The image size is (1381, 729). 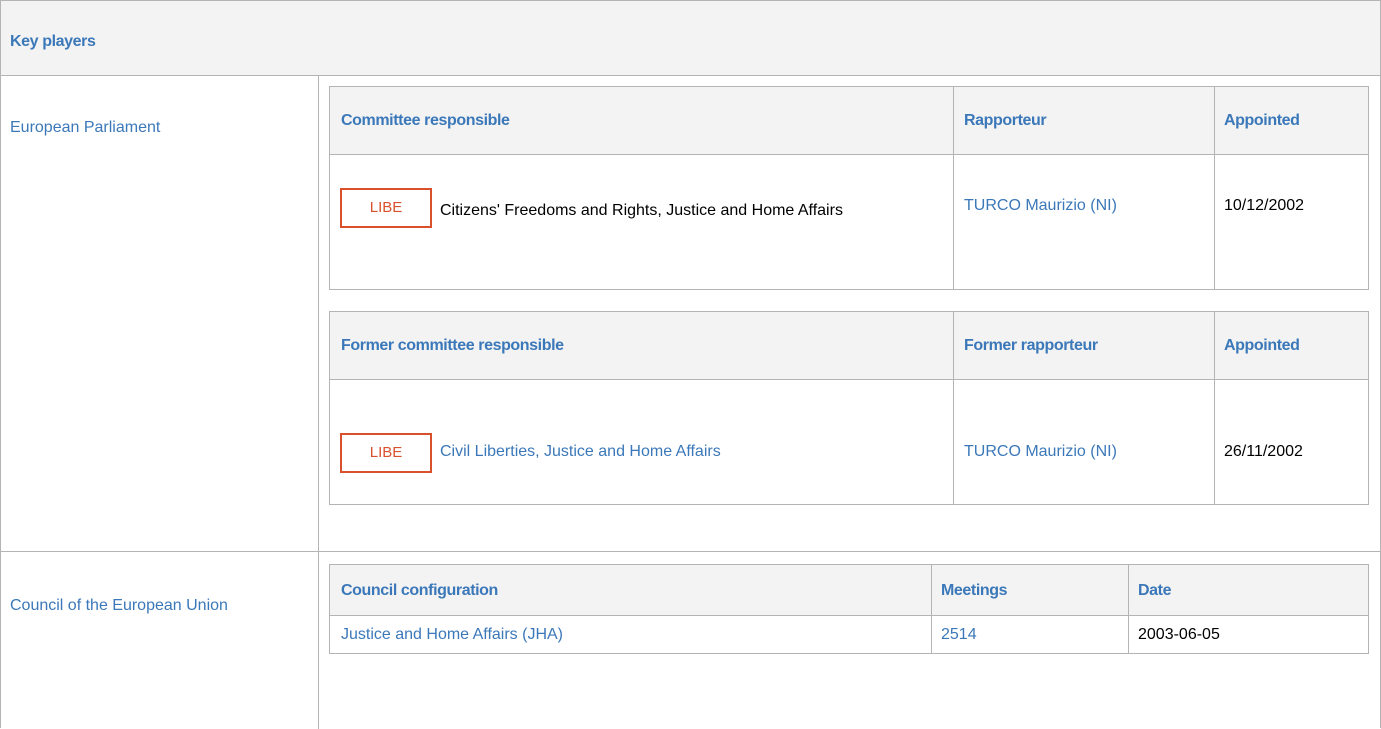 What do you see at coordinates (1031, 345) in the screenshot?
I see `col-former-rapporteur: Former rapporteur` at bounding box center [1031, 345].